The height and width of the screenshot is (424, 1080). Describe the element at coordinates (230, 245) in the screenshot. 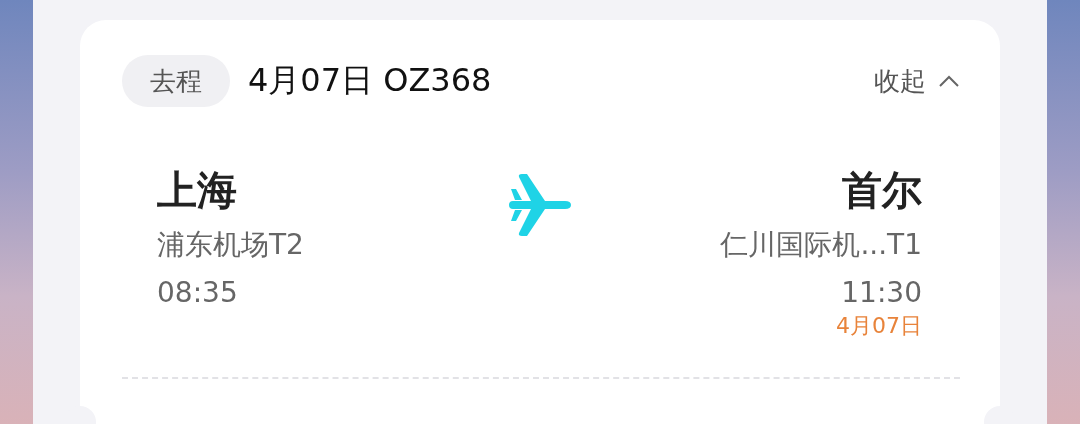

I see `departure-airport: 浦东机场T2` at that location.